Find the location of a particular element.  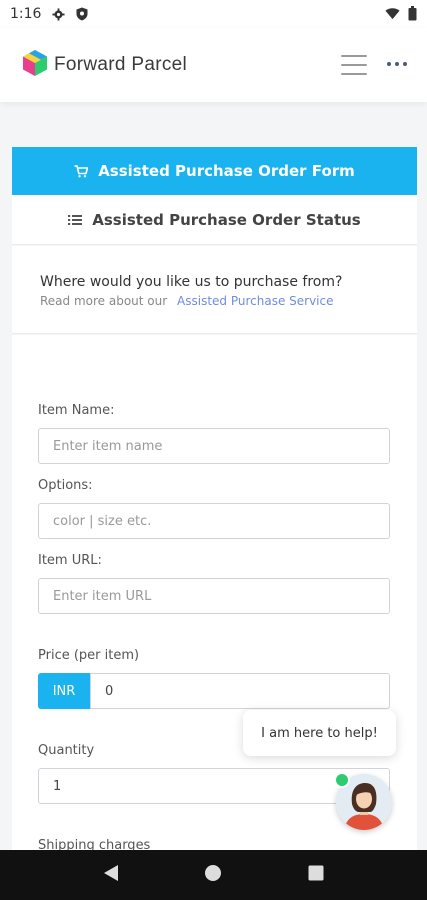

item-url-input: Enter item URL is located at coordinates (214, 596).